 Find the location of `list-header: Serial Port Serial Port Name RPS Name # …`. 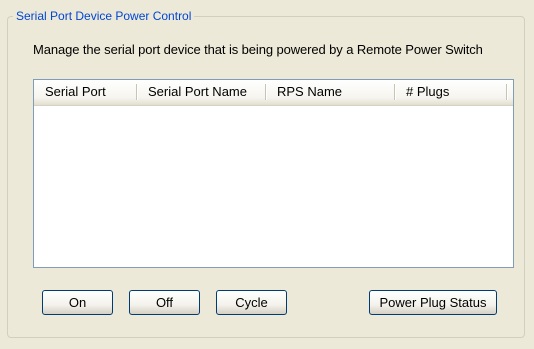

list-header: Serial Port Serial Port Name RPS Name # … is located at coordinates (273, 93).